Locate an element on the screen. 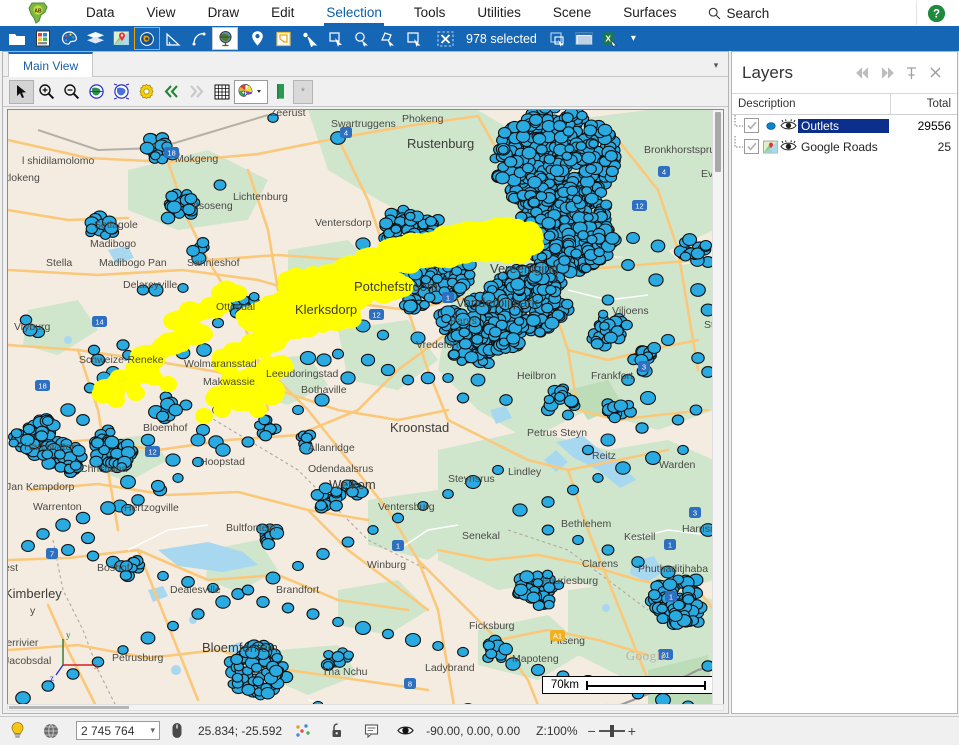 The image size is (959, 745). next-view-icon is located at coordinates (196, 92).